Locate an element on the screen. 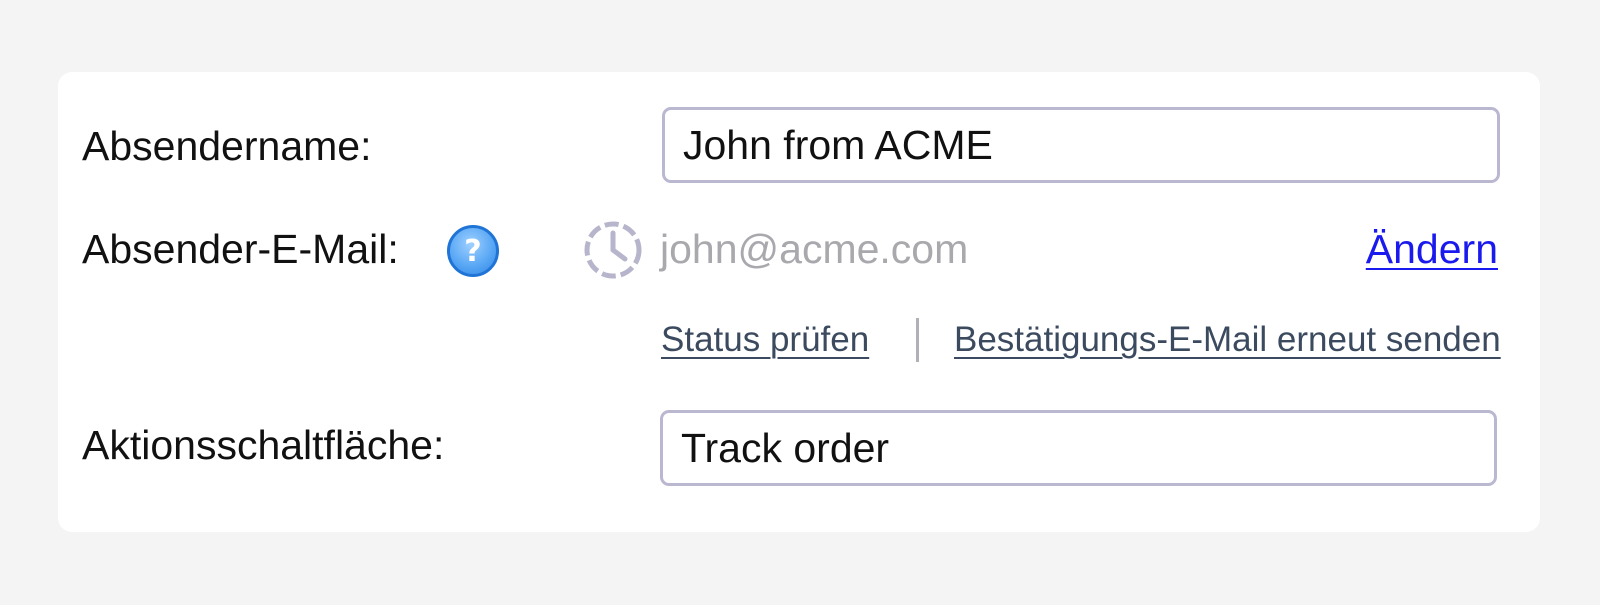  sender-name-label: Absendername: is located at coordinates (227, 146).